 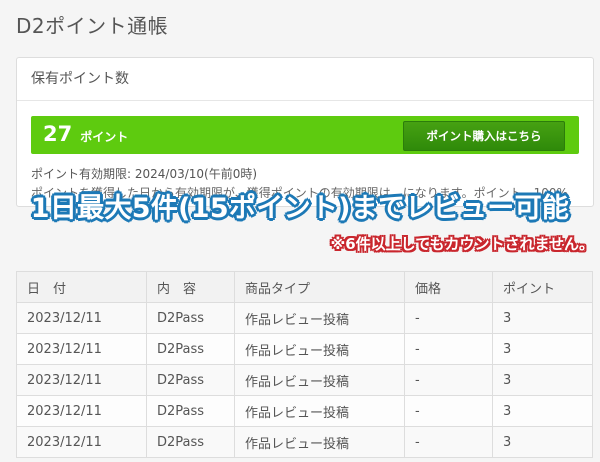 What do you see at coordinates (300, 208) in the screenshot?
I see `overlay-review-limit-text: 1日最大5件(15ポイント)までレビュー可能` at bounding box center [300, 208].